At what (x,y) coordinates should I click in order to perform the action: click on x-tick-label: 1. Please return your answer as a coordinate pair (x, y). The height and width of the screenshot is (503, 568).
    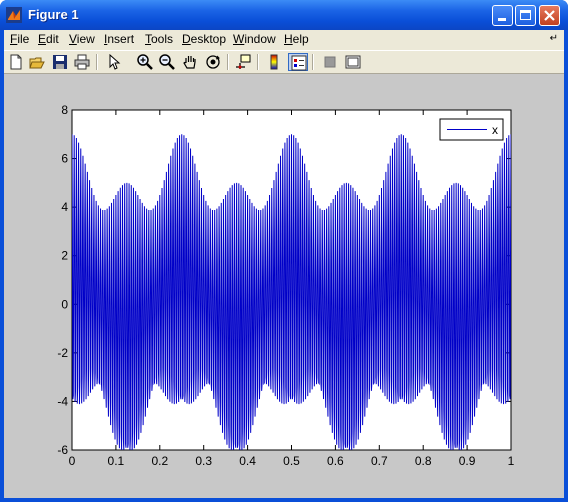
    Looking at the image, I should click on (511, 461).